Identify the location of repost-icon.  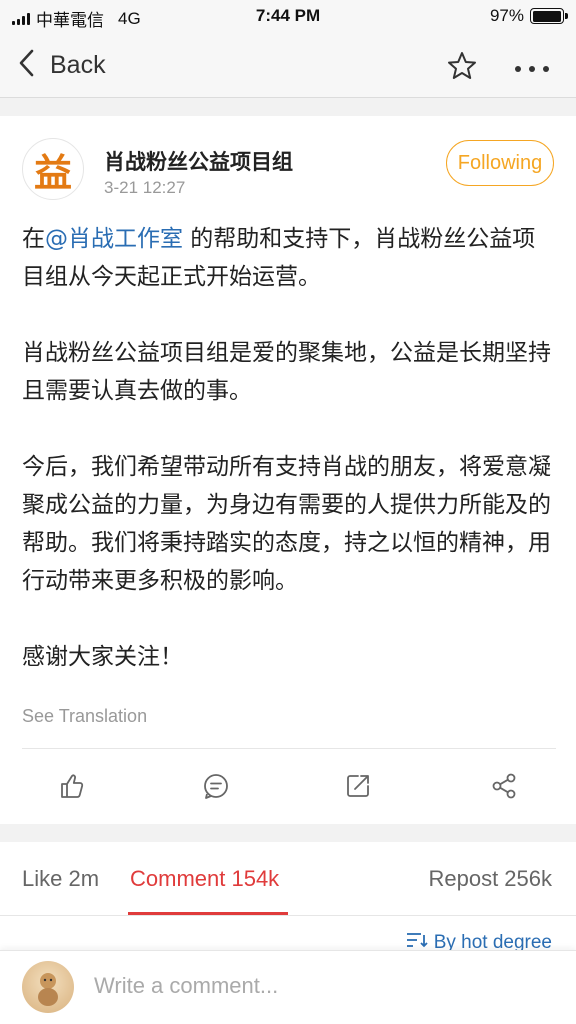
(358, 788).